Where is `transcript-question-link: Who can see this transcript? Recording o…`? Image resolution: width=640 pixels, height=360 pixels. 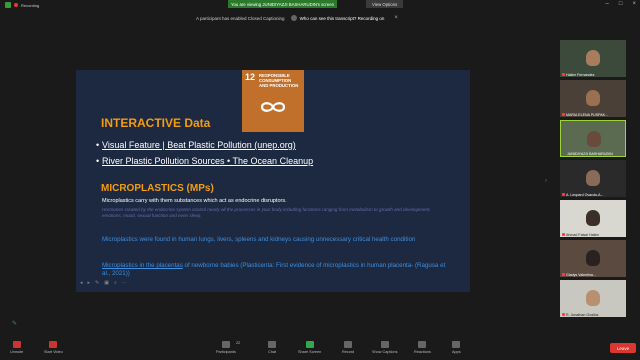
transcript-question-link: Who can see this transcript? Recording o… is located at coordinates (337, 18).